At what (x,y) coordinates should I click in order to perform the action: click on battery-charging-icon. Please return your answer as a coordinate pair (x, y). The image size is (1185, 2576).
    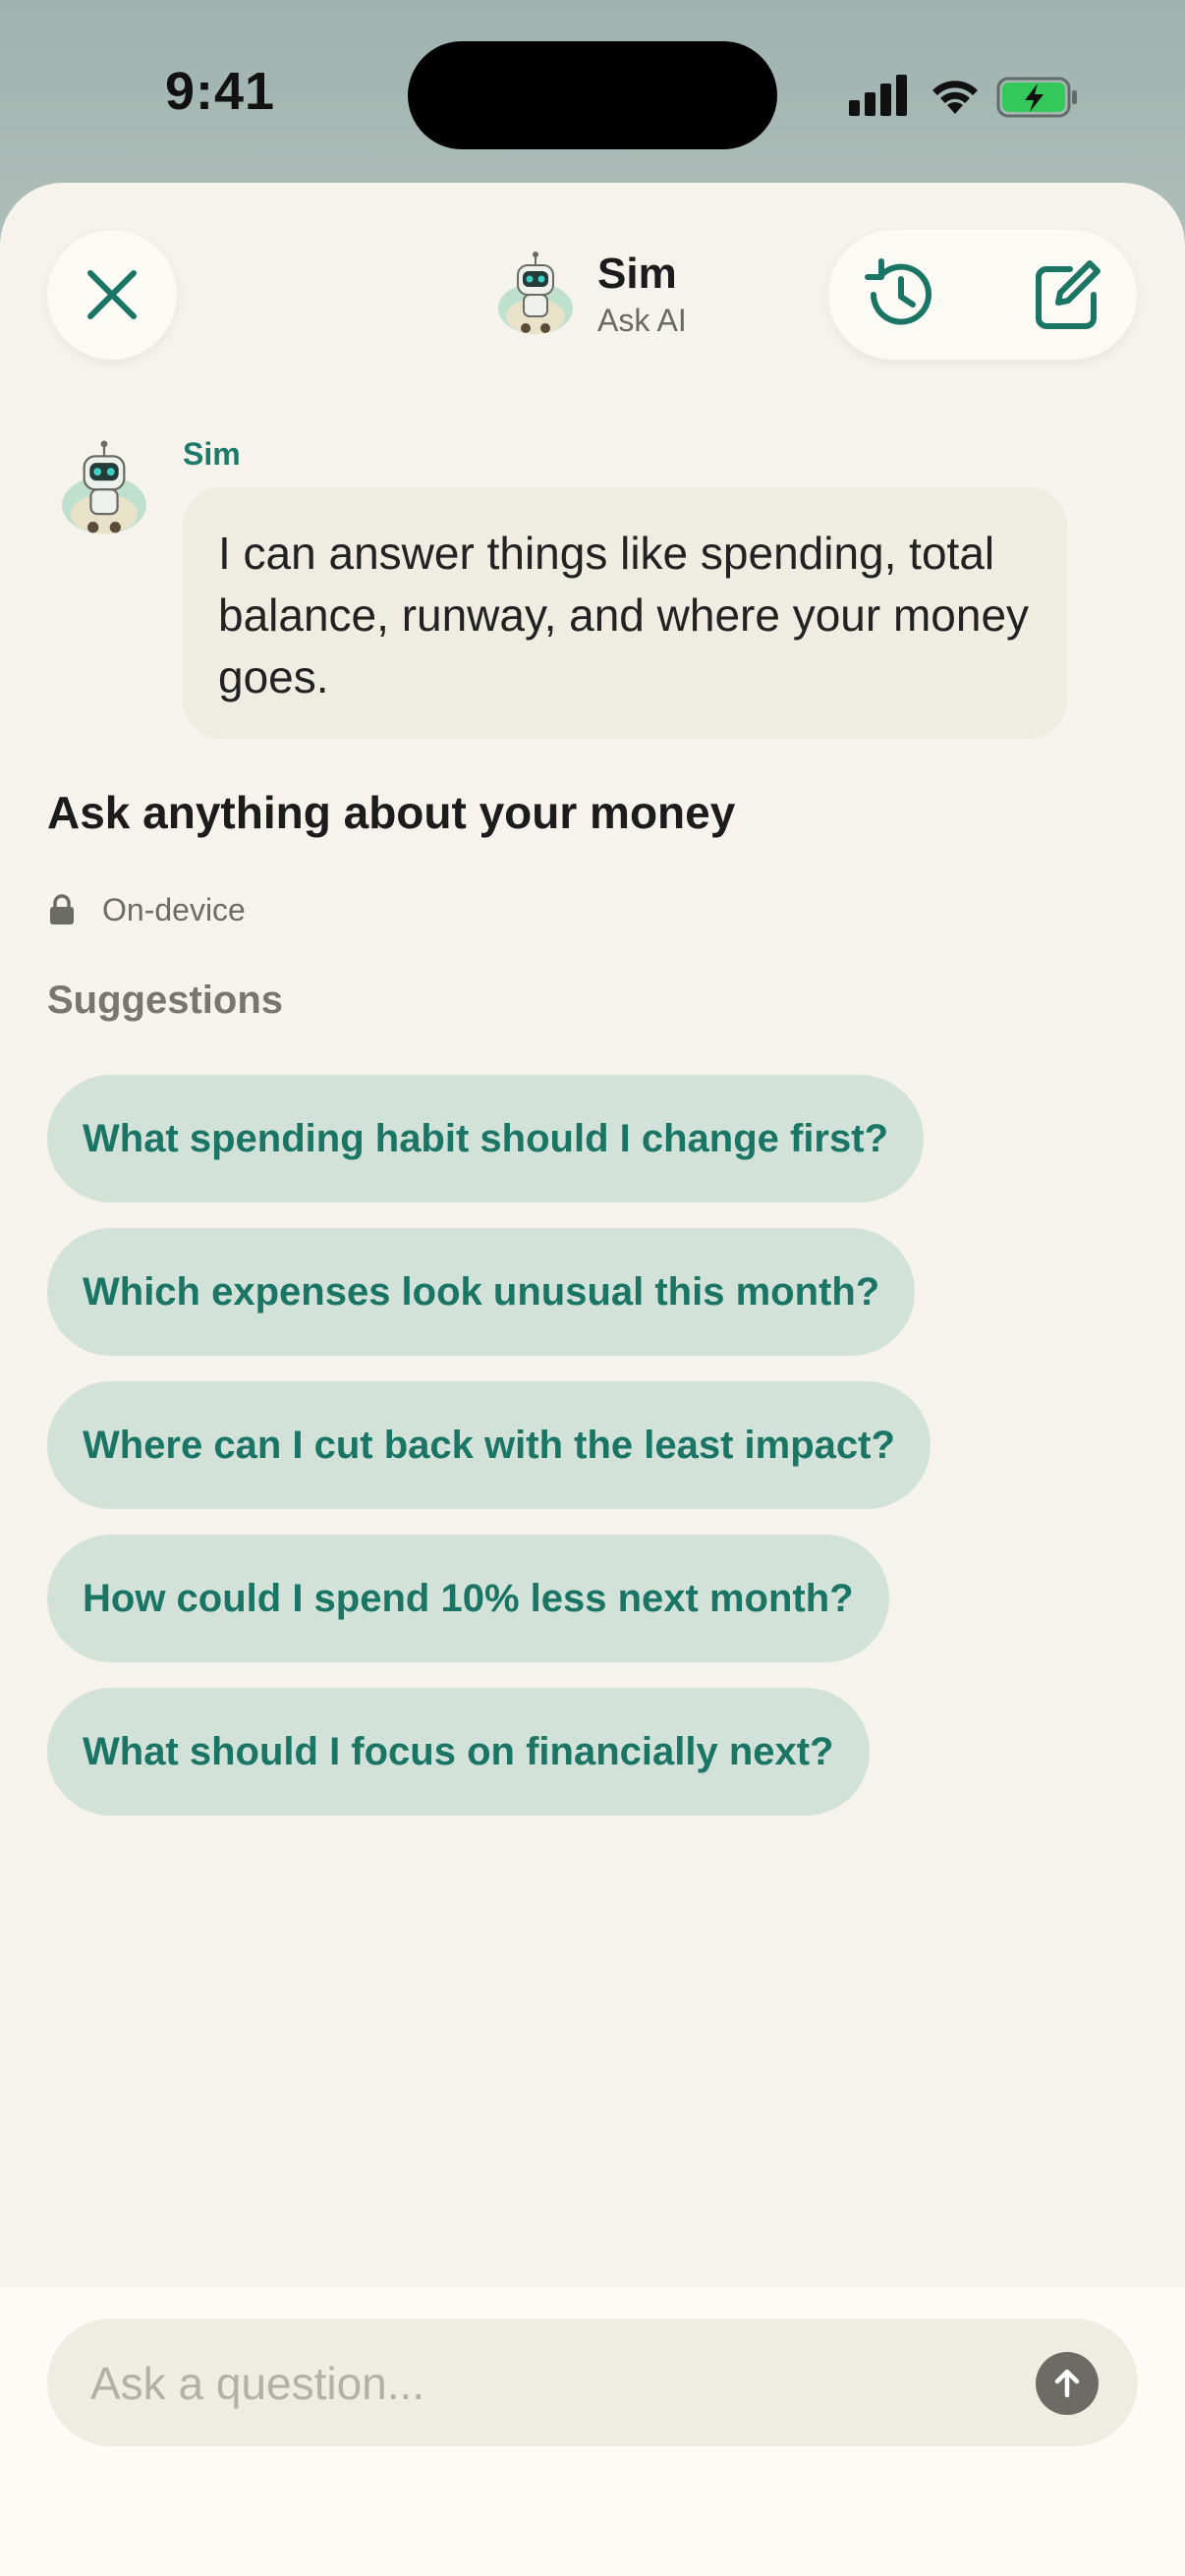
    Looking at the image, I should click on (1037, 97).